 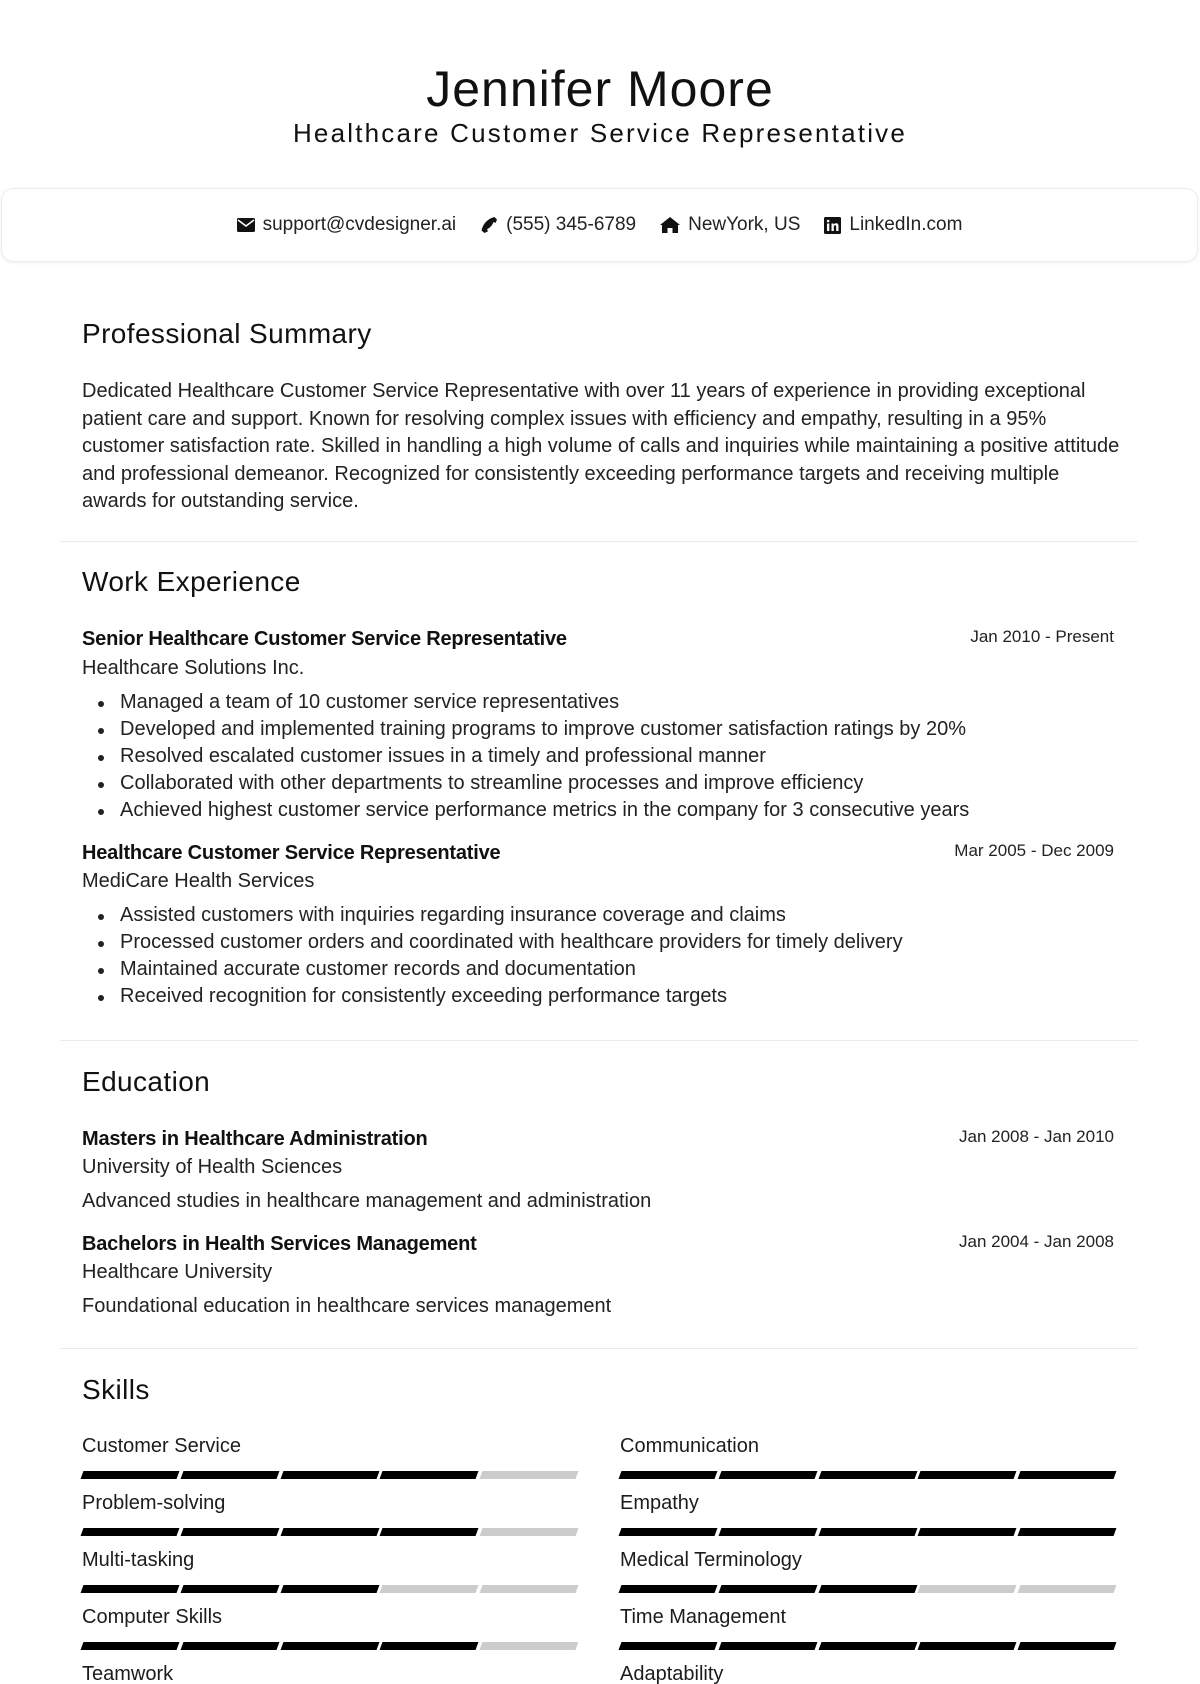 I want to click on contact-phone: (555) 345-6789, so click(x=558, y=225).